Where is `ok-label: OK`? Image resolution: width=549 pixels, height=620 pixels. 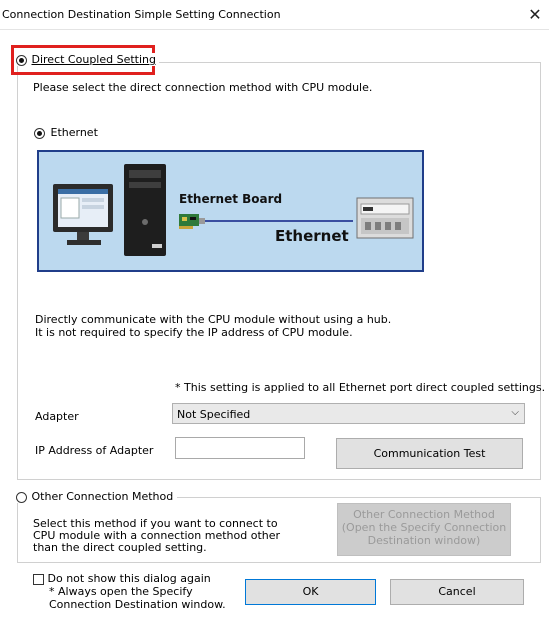 ok-label: OK is located at coordinates (310, 591).